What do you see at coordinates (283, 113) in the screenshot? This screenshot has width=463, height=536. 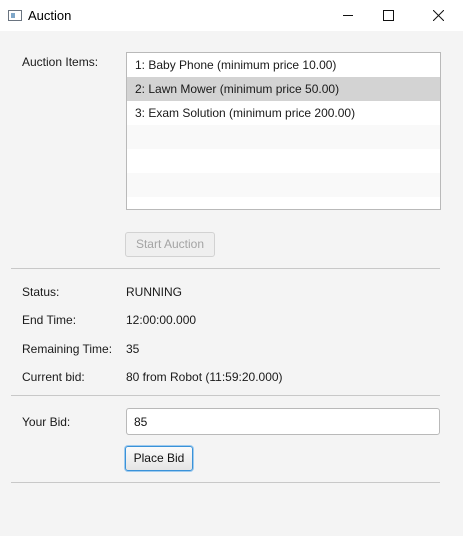 I see `list-item: 3: Exam Solution (minimum price 200.00)` at bounding box center [283, 113].